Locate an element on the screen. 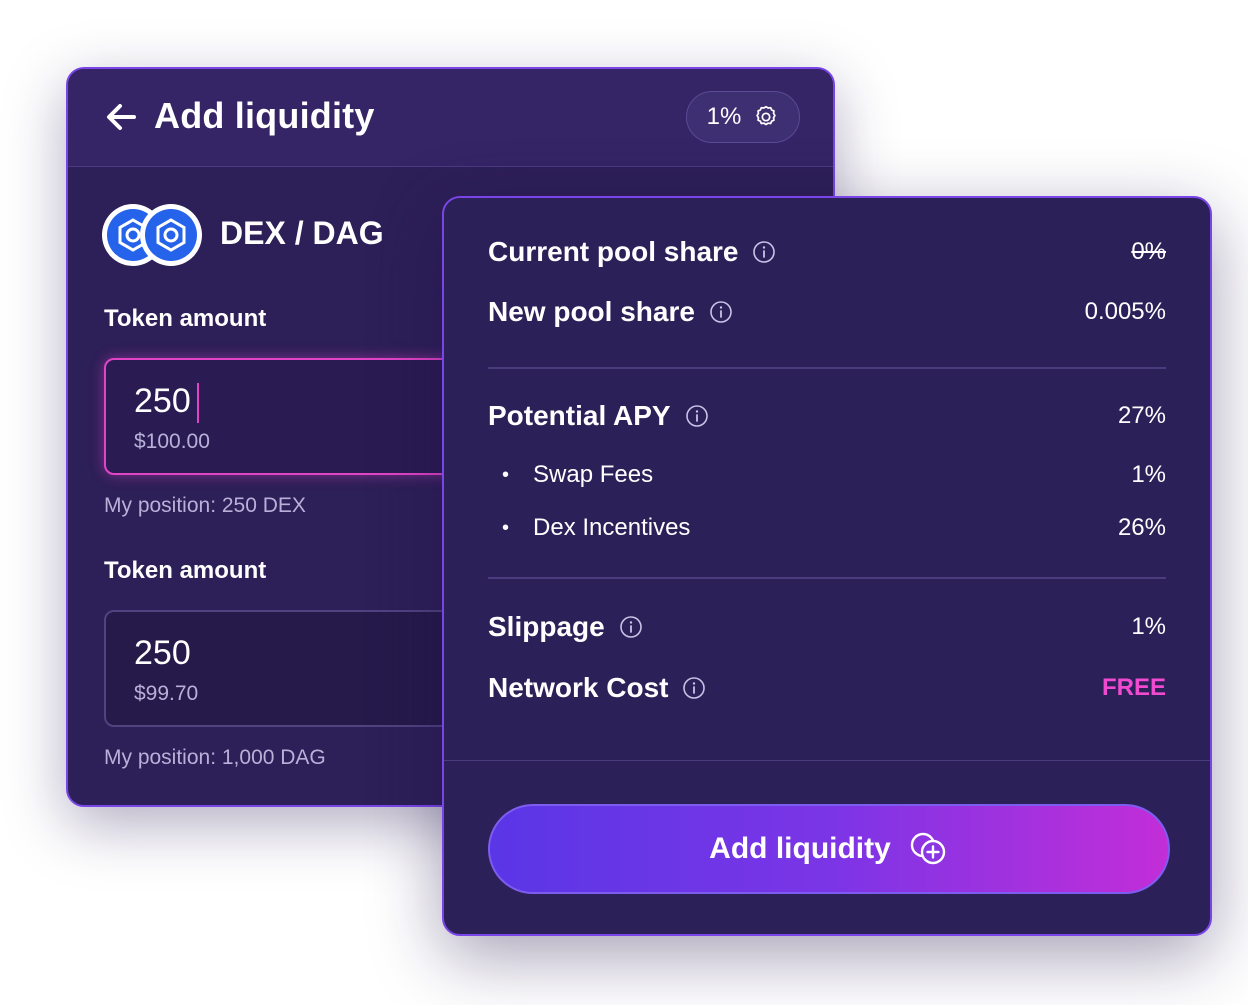 Image resolution: width=1248 pixels, height=1005 pixels. current-pool-share-row: Current pool share 0% is located at coordinates (827, 252).